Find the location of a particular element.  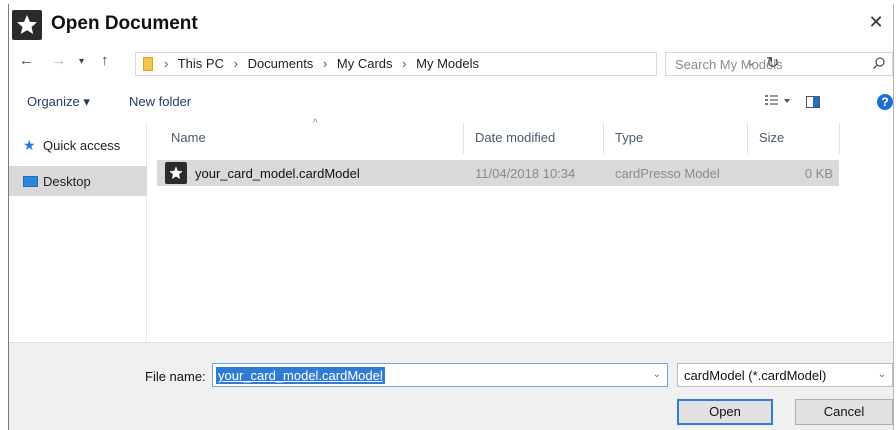

folder-icon is located at coordinates (148, 64).